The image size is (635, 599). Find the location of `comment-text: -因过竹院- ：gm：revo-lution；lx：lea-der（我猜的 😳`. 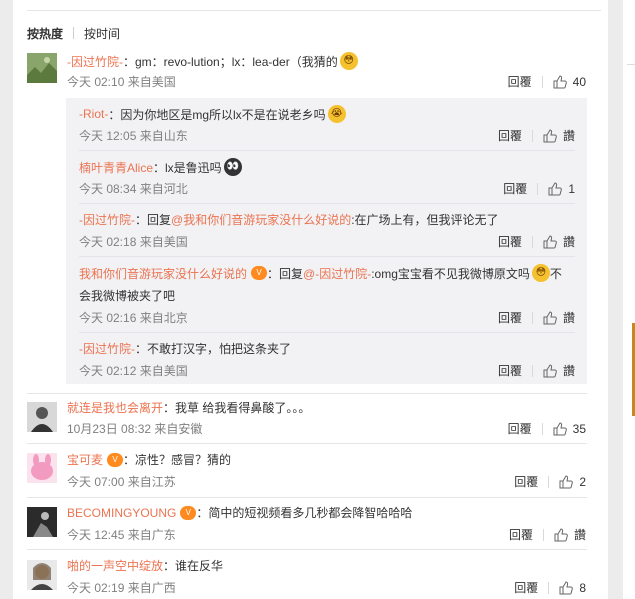

comment-text: -因过竹院- ：gm：revo-lution；lx：lea-der（我猜的 😳 is located at coordinates (212, 61).